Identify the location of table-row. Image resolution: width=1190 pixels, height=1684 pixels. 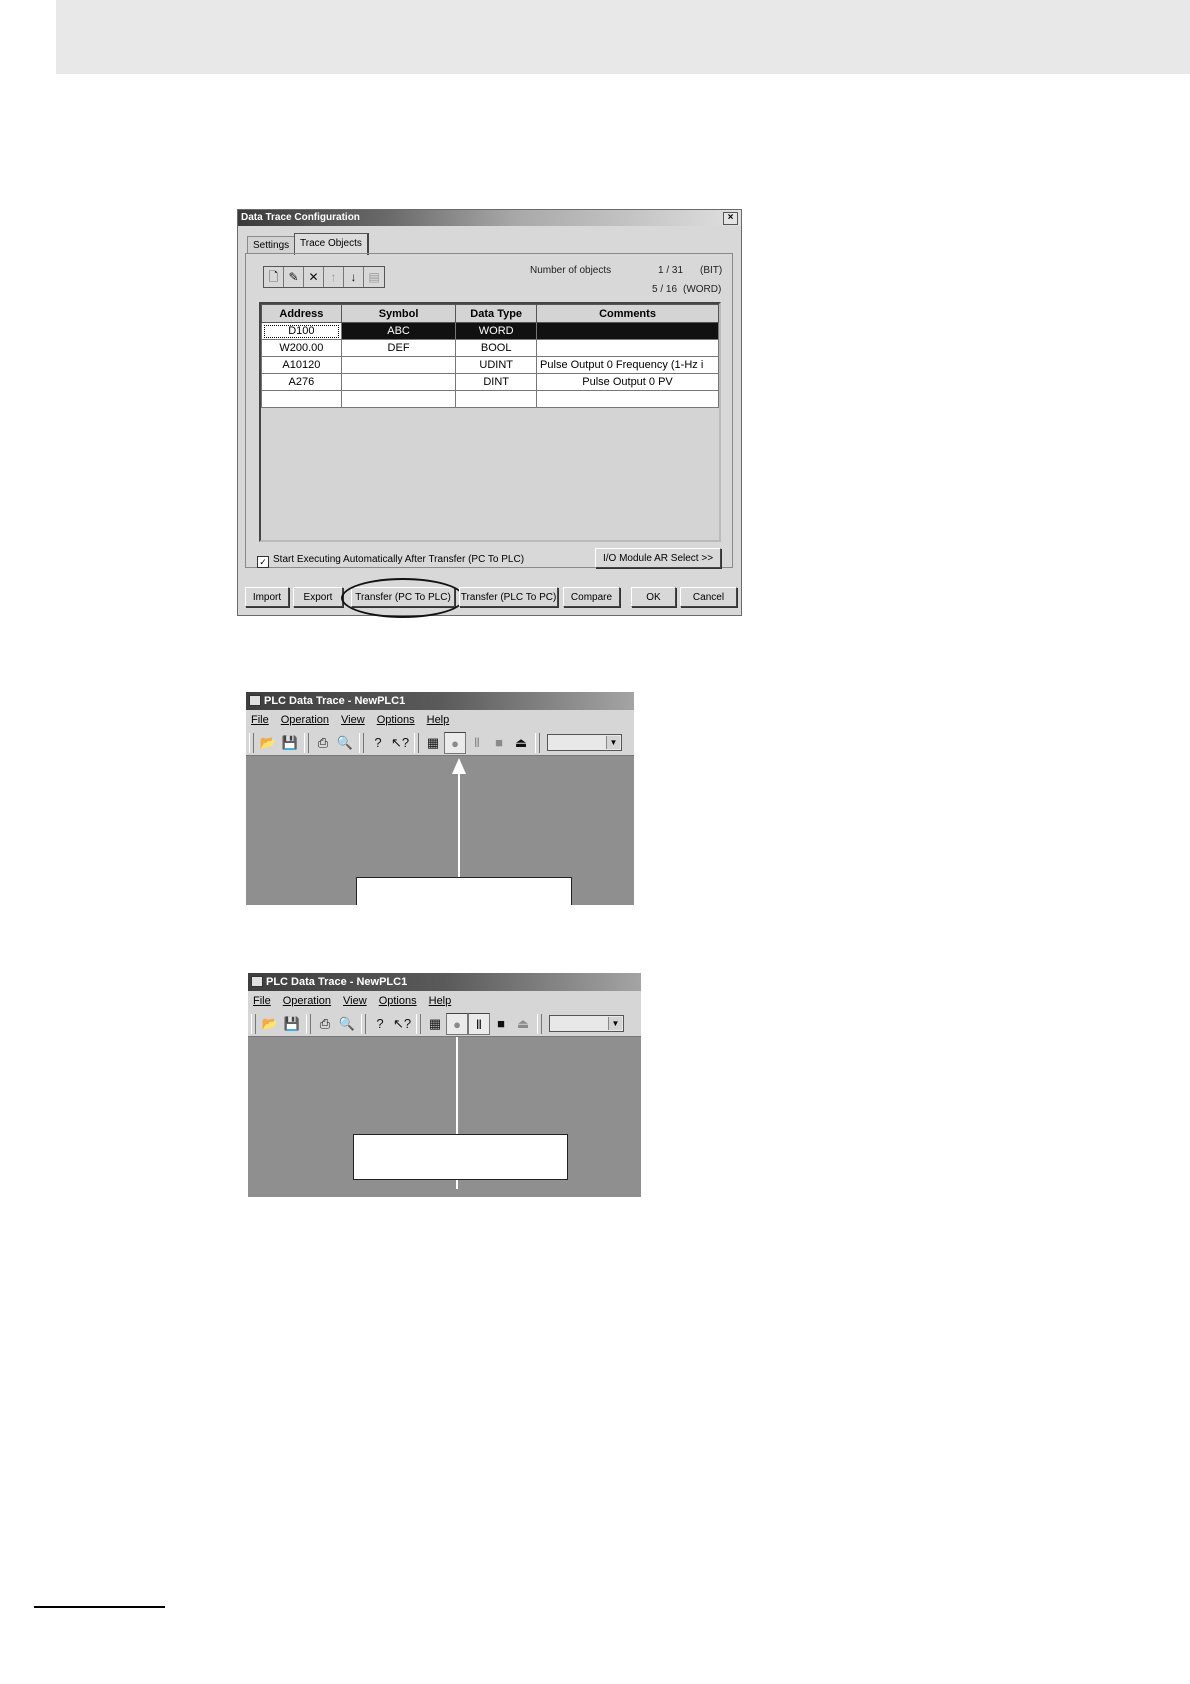
(490, 399).